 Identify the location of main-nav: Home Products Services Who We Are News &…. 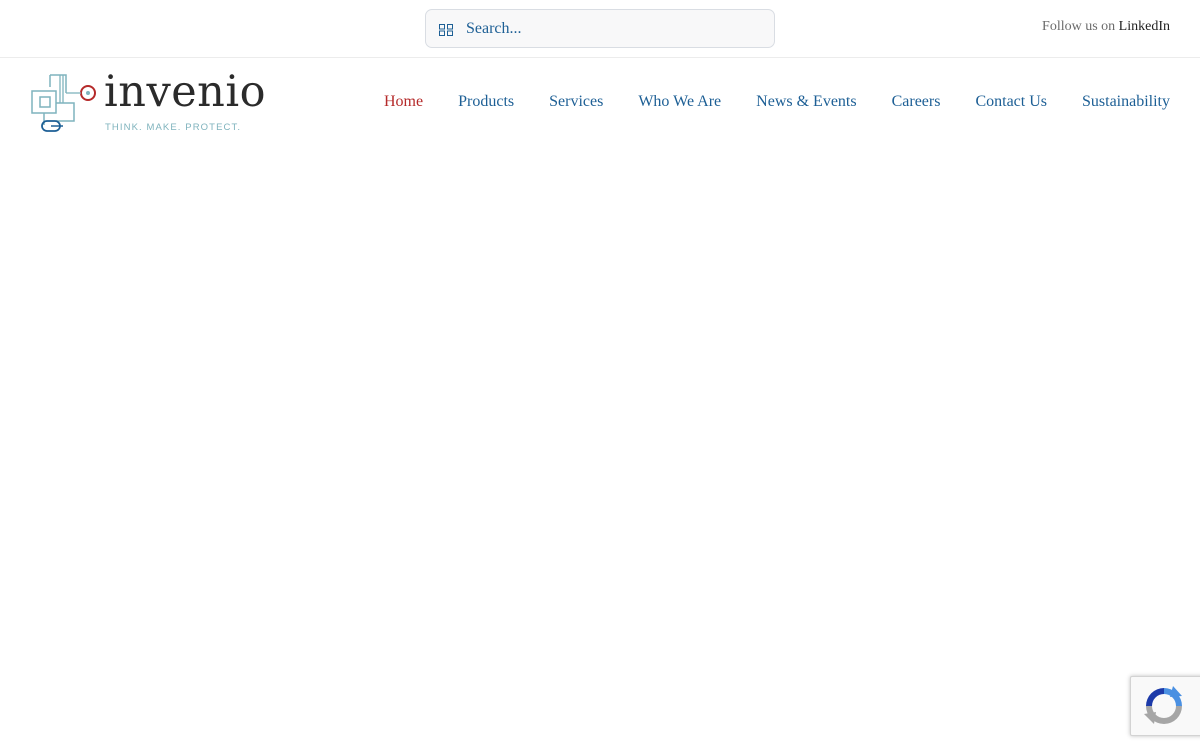
(759, 102).